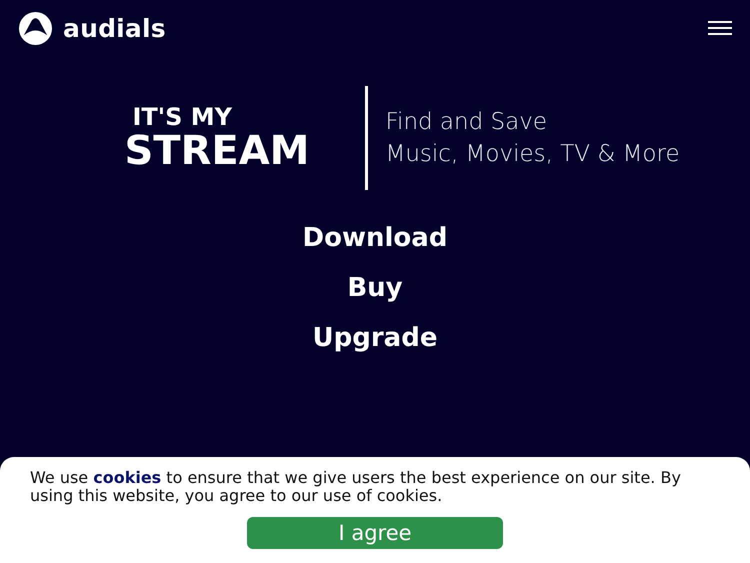 The height and width of the screenshot is (563, 750). I want to click on subtitle: Music, Movies, TV & More, so click(533, 154).